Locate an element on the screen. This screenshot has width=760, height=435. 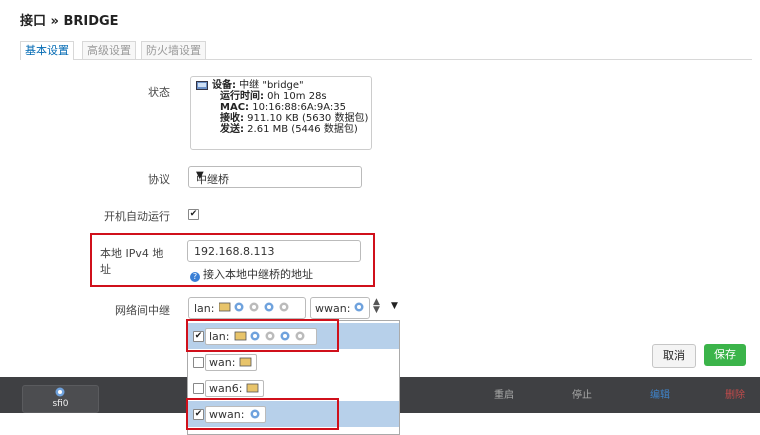
option-wan-checkbox is located at coordinates (198, 362).